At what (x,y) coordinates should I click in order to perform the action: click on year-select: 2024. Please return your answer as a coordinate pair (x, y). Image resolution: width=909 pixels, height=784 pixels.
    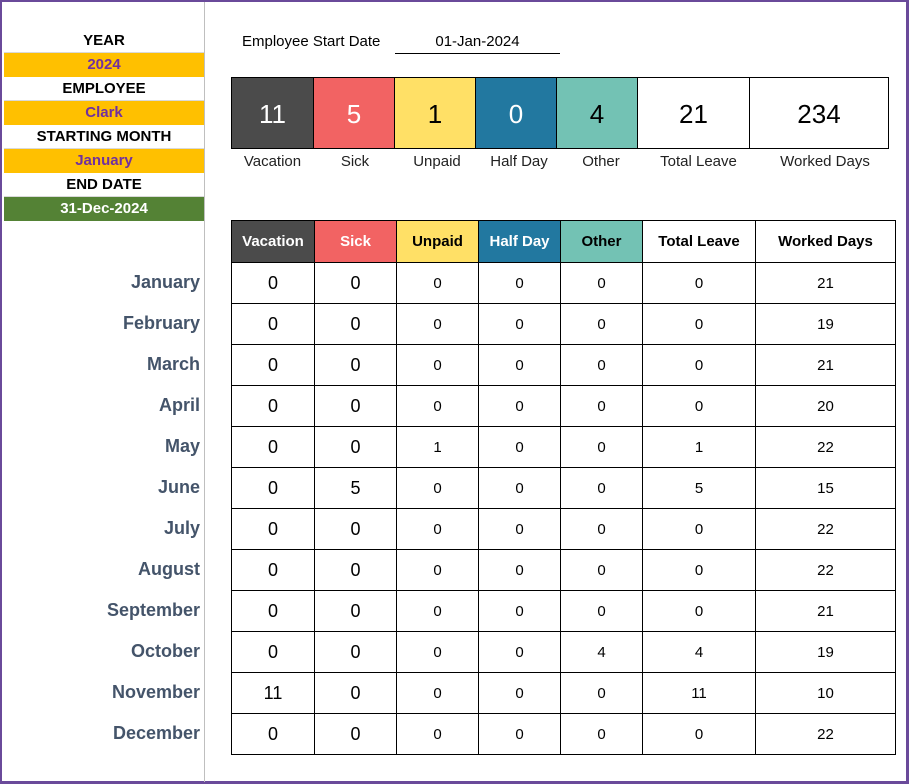
    Looking at the image, I should click on (104, 65).